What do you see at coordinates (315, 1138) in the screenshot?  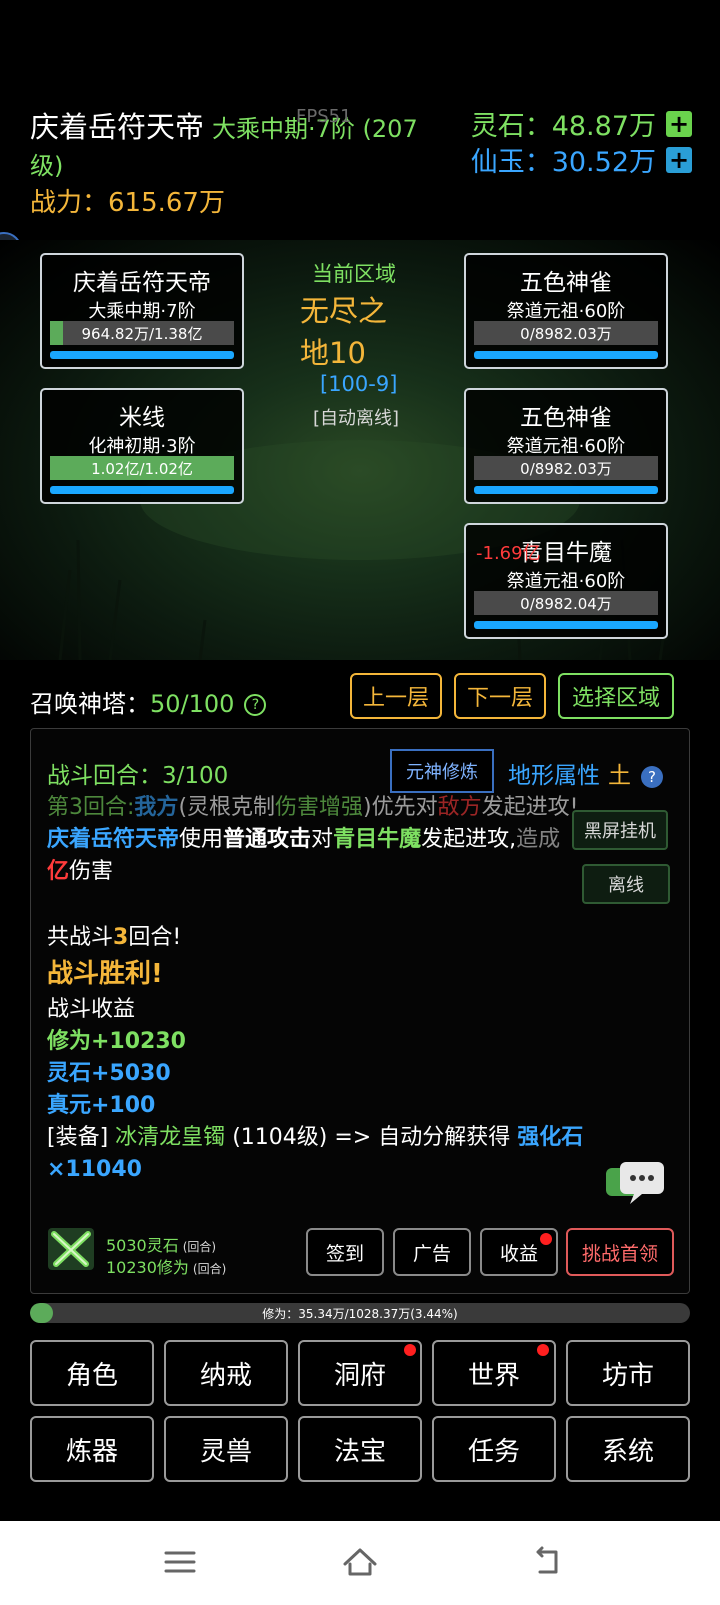 I see `equipment-log: [装备] 冰清龙皇镯 (1104级) => 自动分解获得 强化石` at bounding box center [315, 1138].